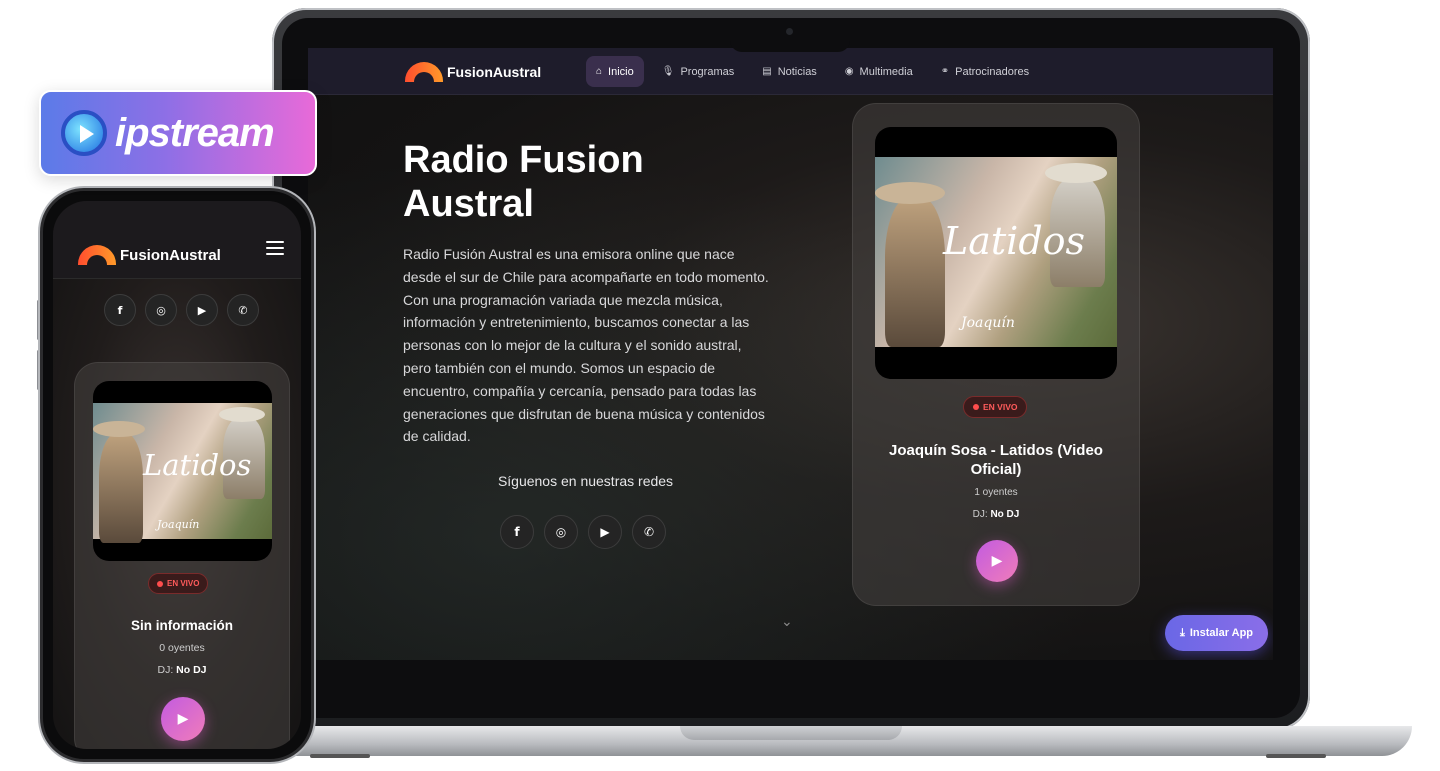  I want to click on mobile-header, so click(177, 240).